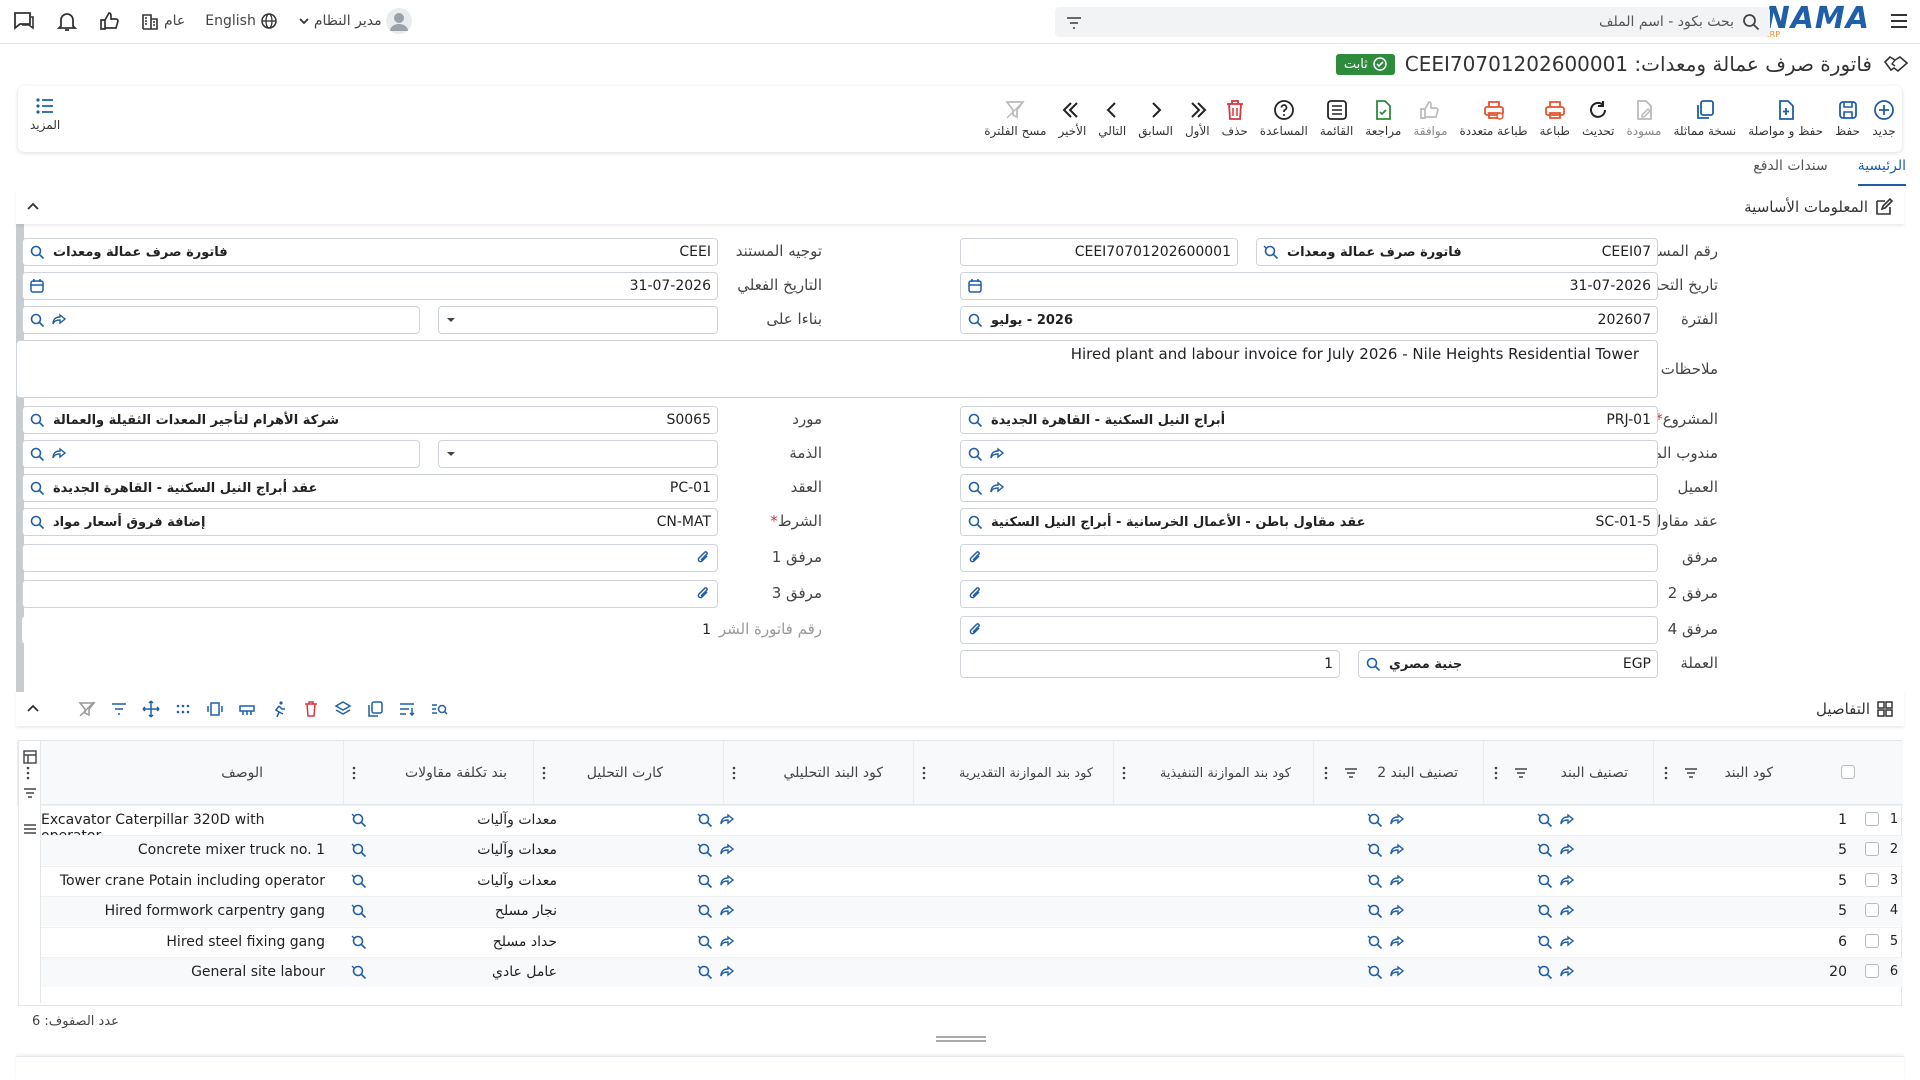  What do you see at coordinates (526, 911) in the screenshot?
I see `contract-cost-item: نجار مسلح` at bounding box center [526, 911].